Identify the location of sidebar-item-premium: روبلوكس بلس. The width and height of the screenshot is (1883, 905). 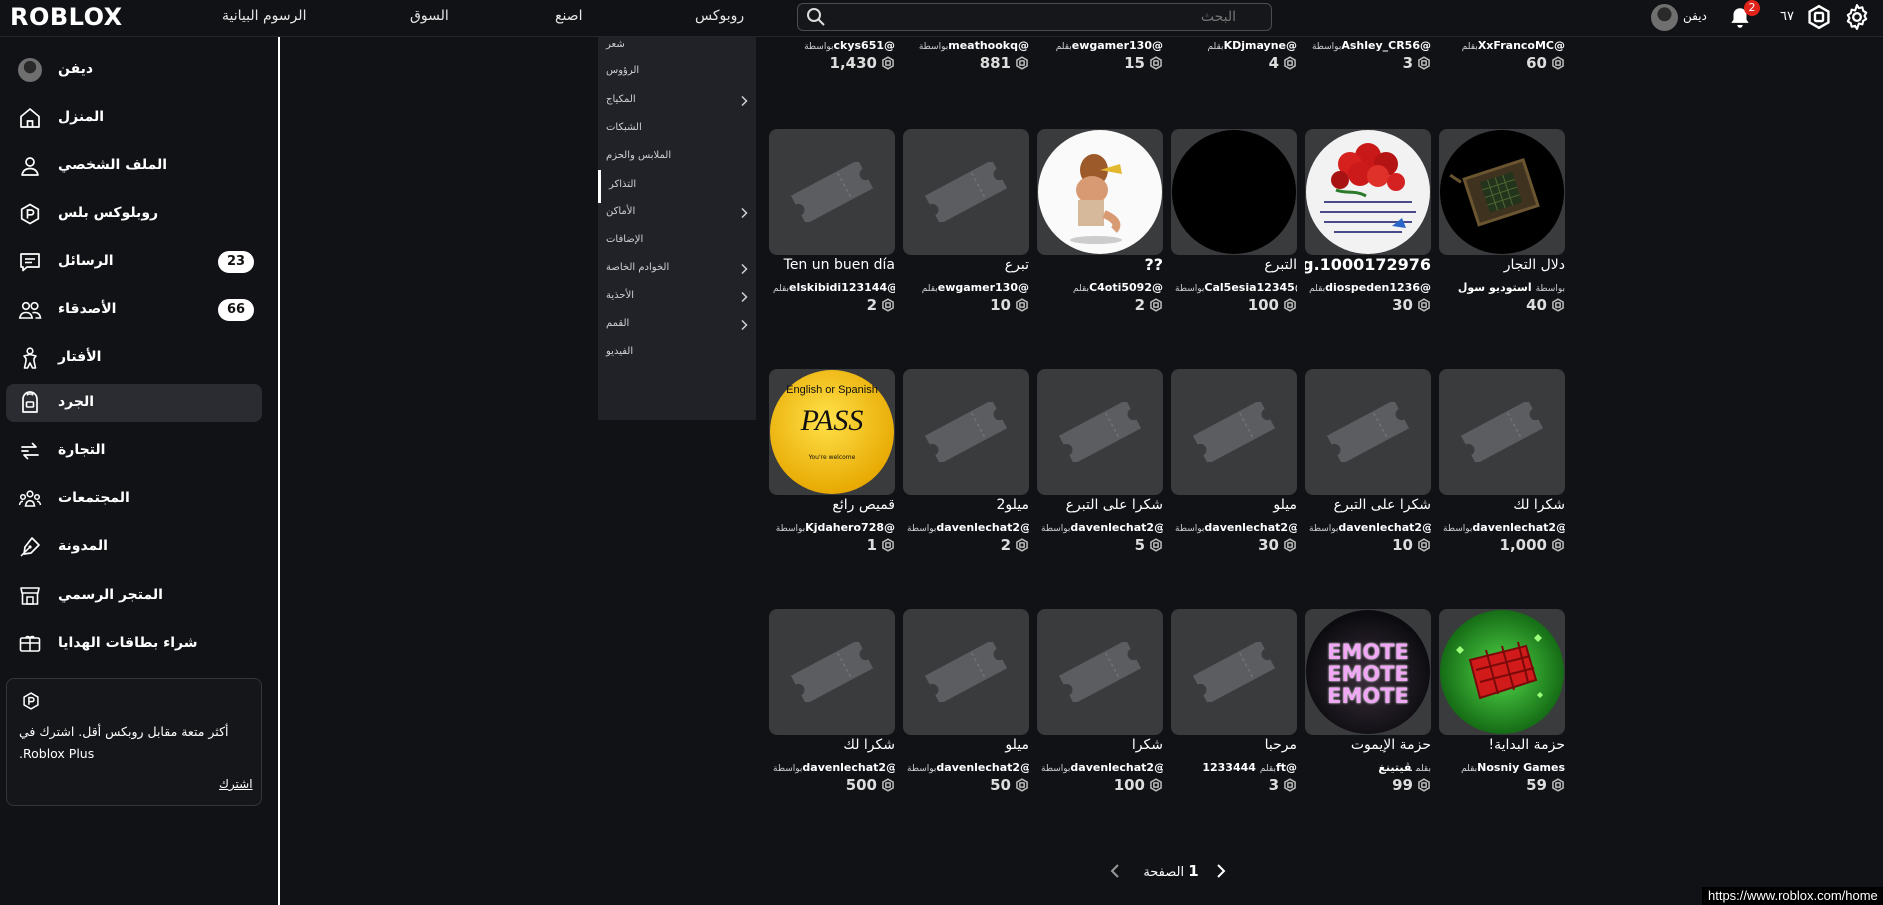
(134, 214).